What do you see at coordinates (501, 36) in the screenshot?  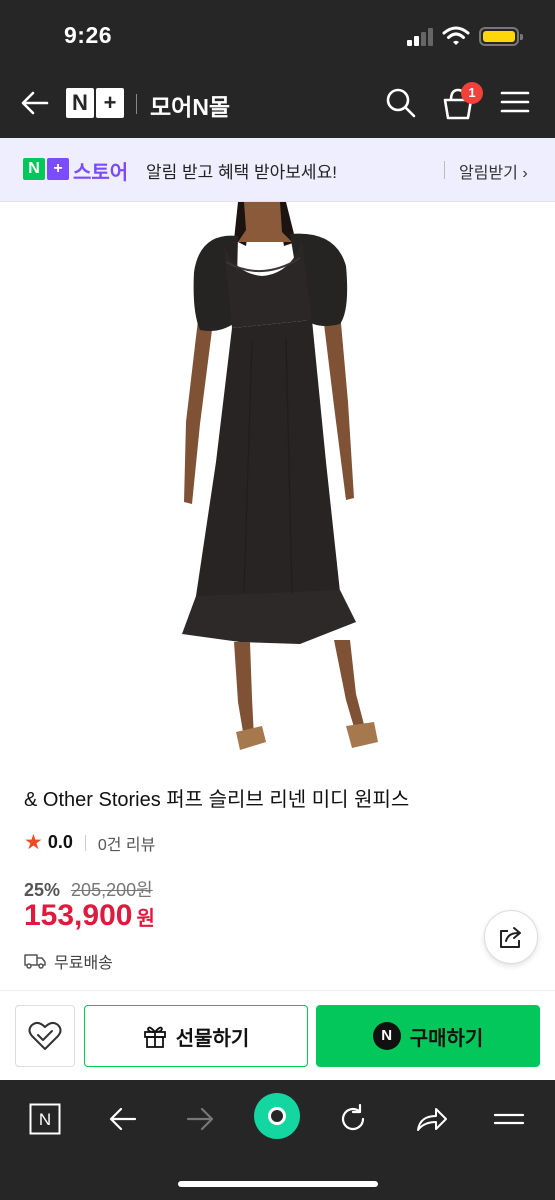 I see `battery-icon` at bounding box center [501, 36].